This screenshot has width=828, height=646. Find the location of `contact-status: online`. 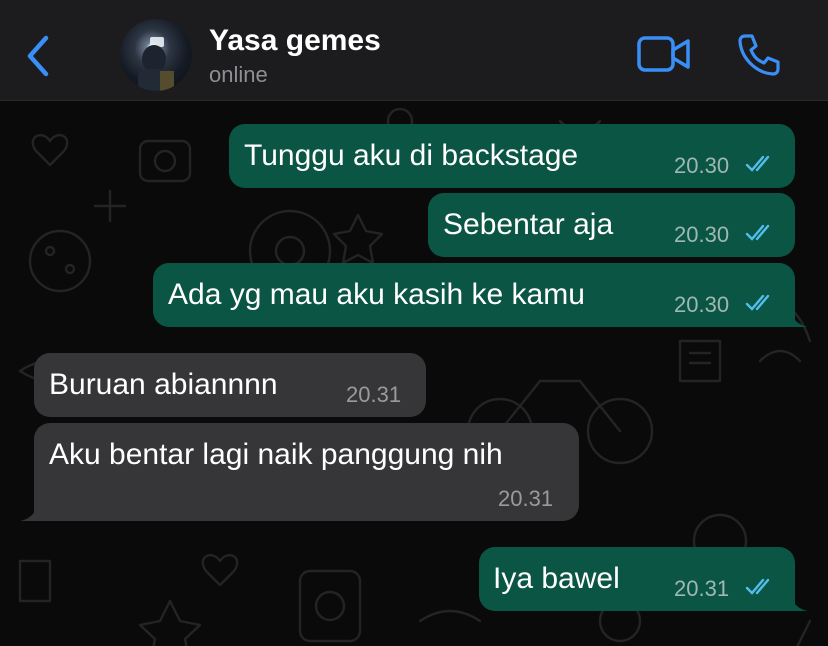

contact-status: online is located at coordinates (238, 74).